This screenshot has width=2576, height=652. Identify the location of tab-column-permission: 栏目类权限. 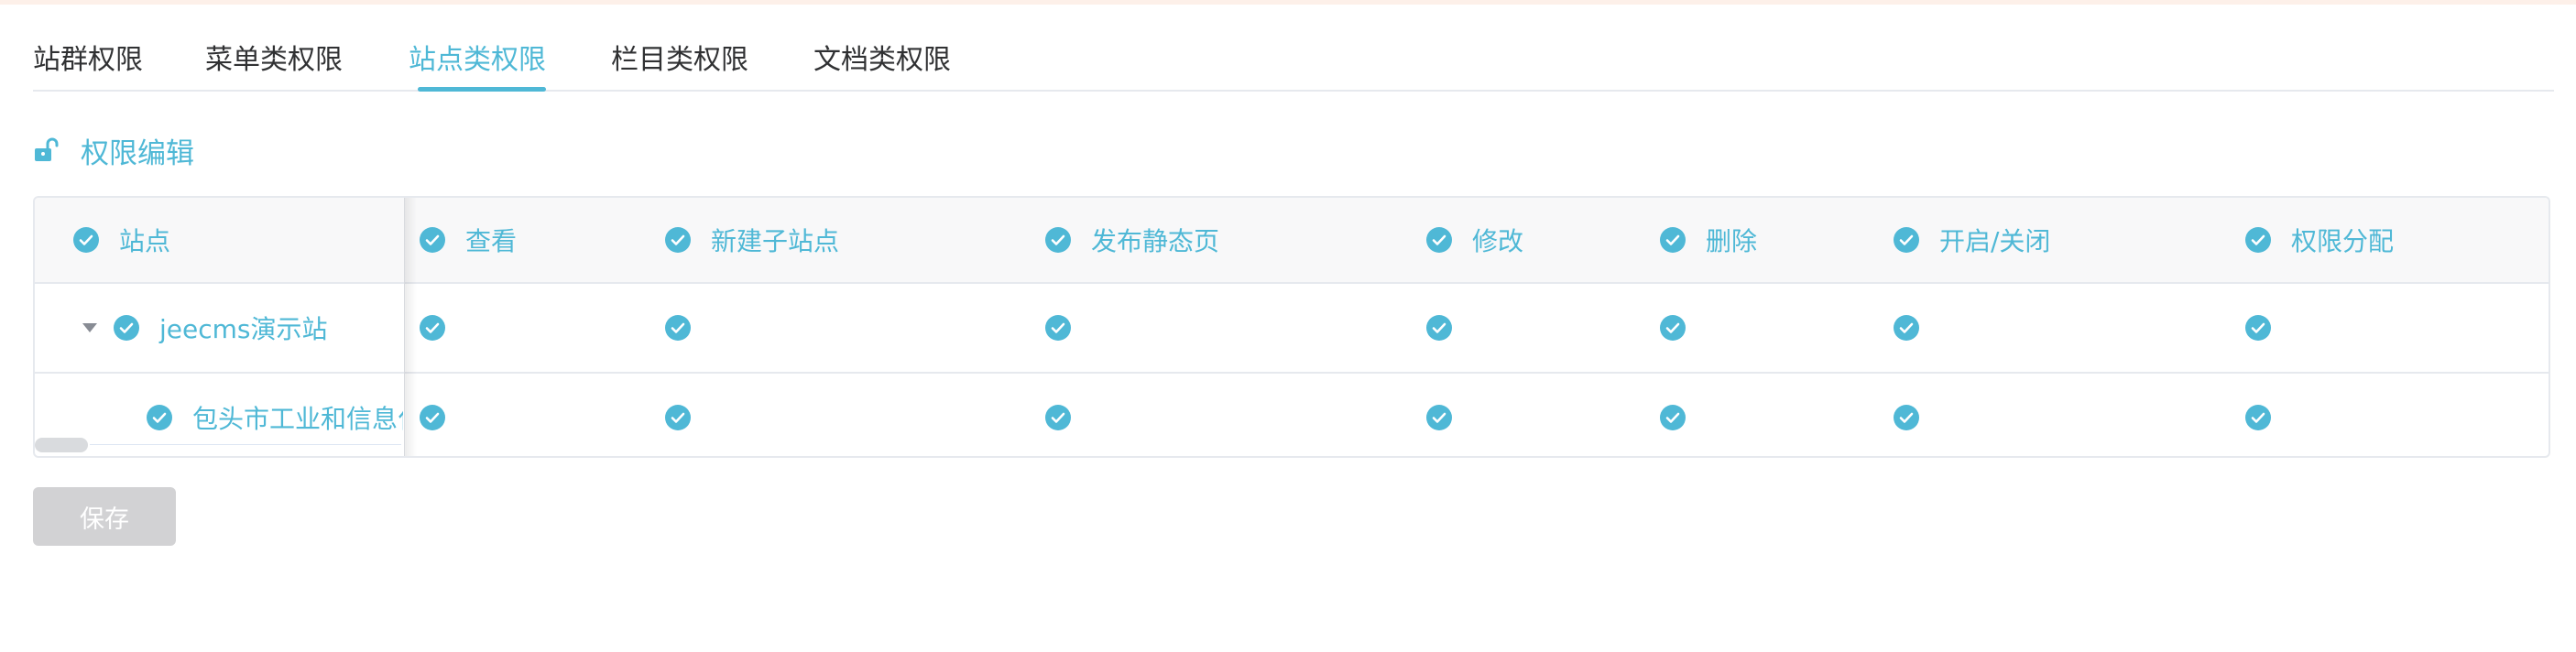
(680, 57).